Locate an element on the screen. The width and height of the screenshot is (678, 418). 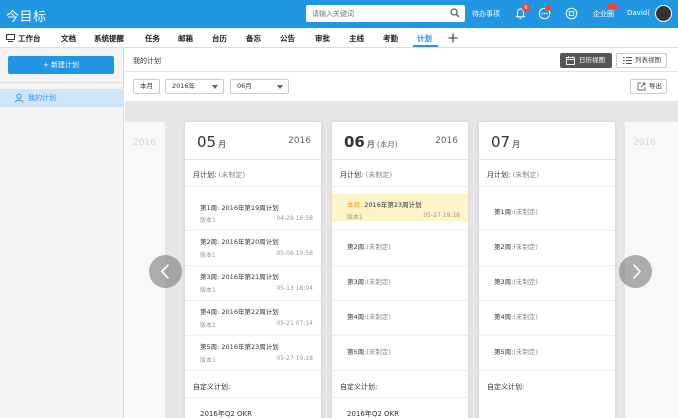
next-month-button is located at coordinates (635, 271).